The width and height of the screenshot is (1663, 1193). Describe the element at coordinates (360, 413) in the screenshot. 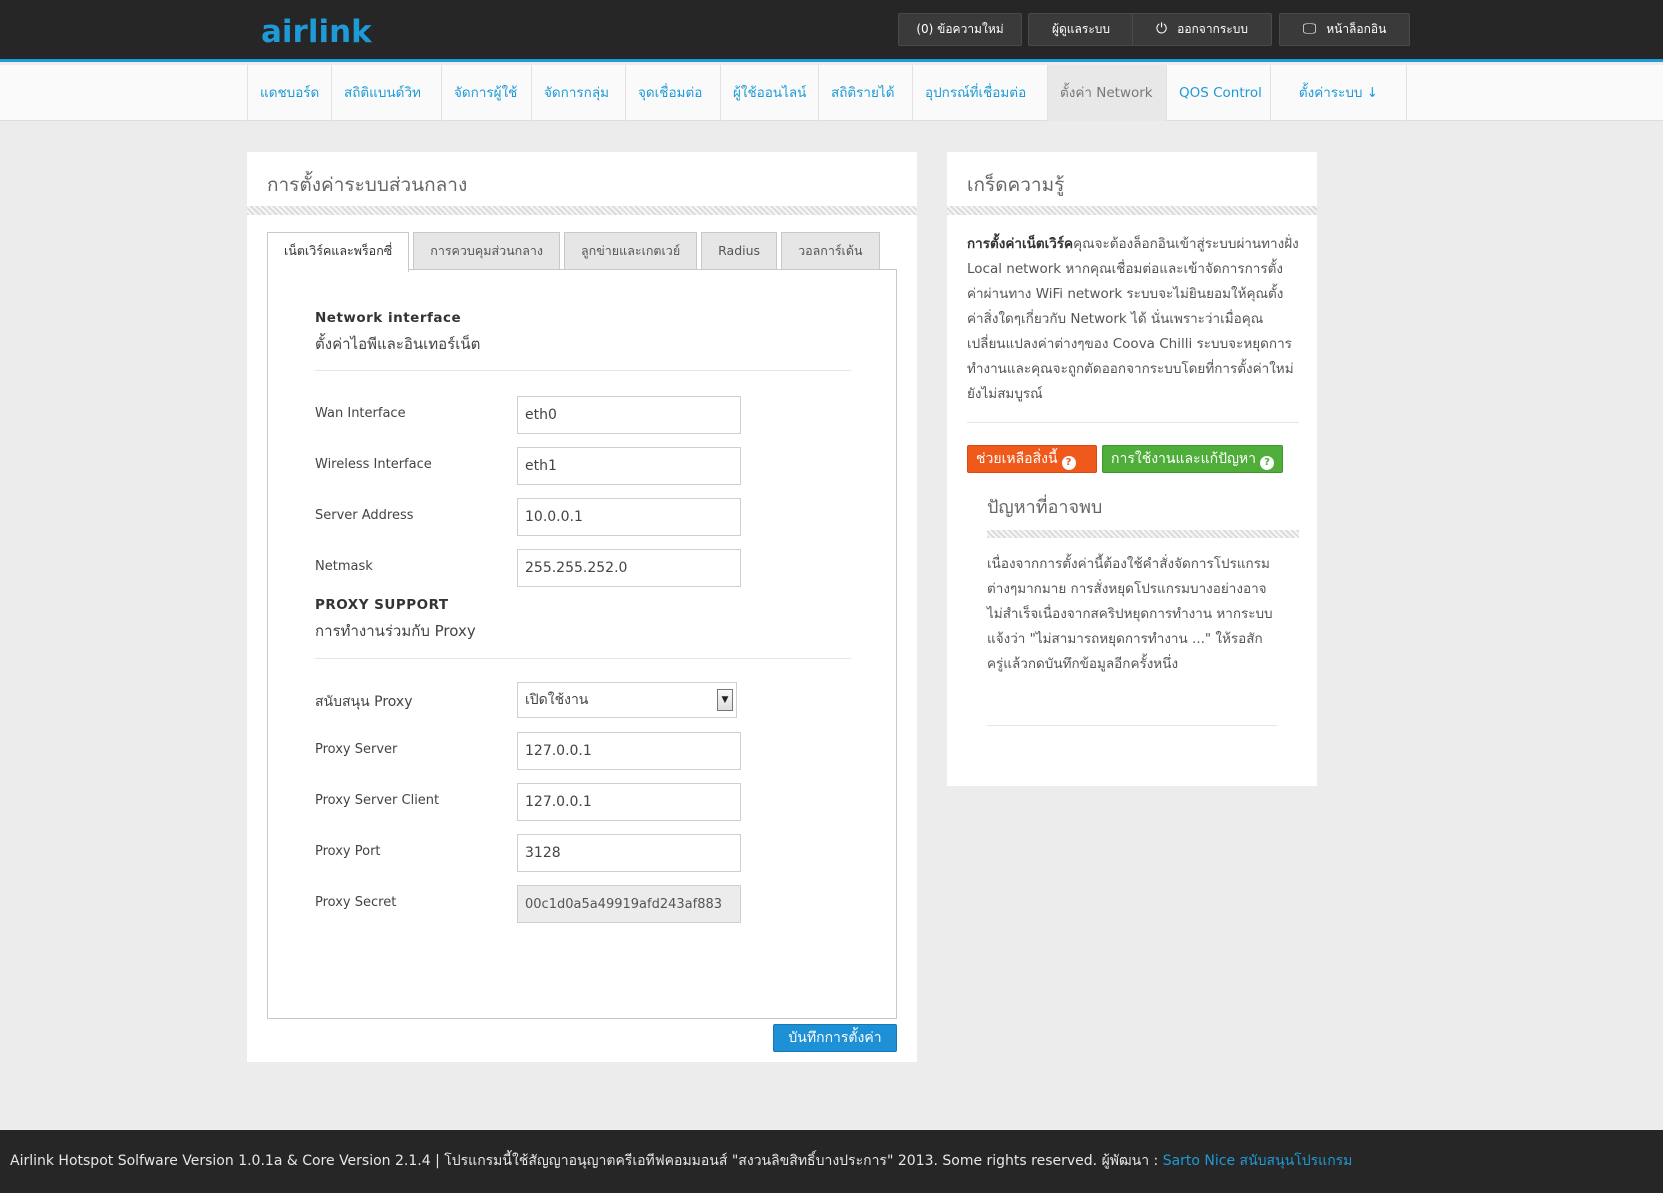

I see `wan-interface-label: Wan Interface` at that location.